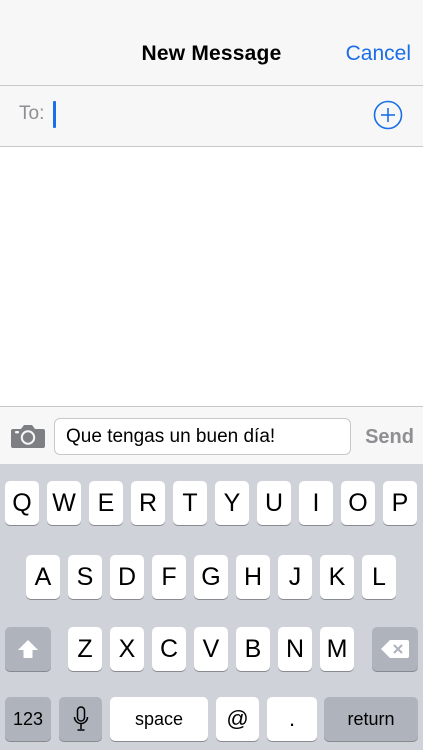  What do you see at coordinates (148, 503) in the screenshot?
I see `key-r: R` at bounding box center [148, 503].